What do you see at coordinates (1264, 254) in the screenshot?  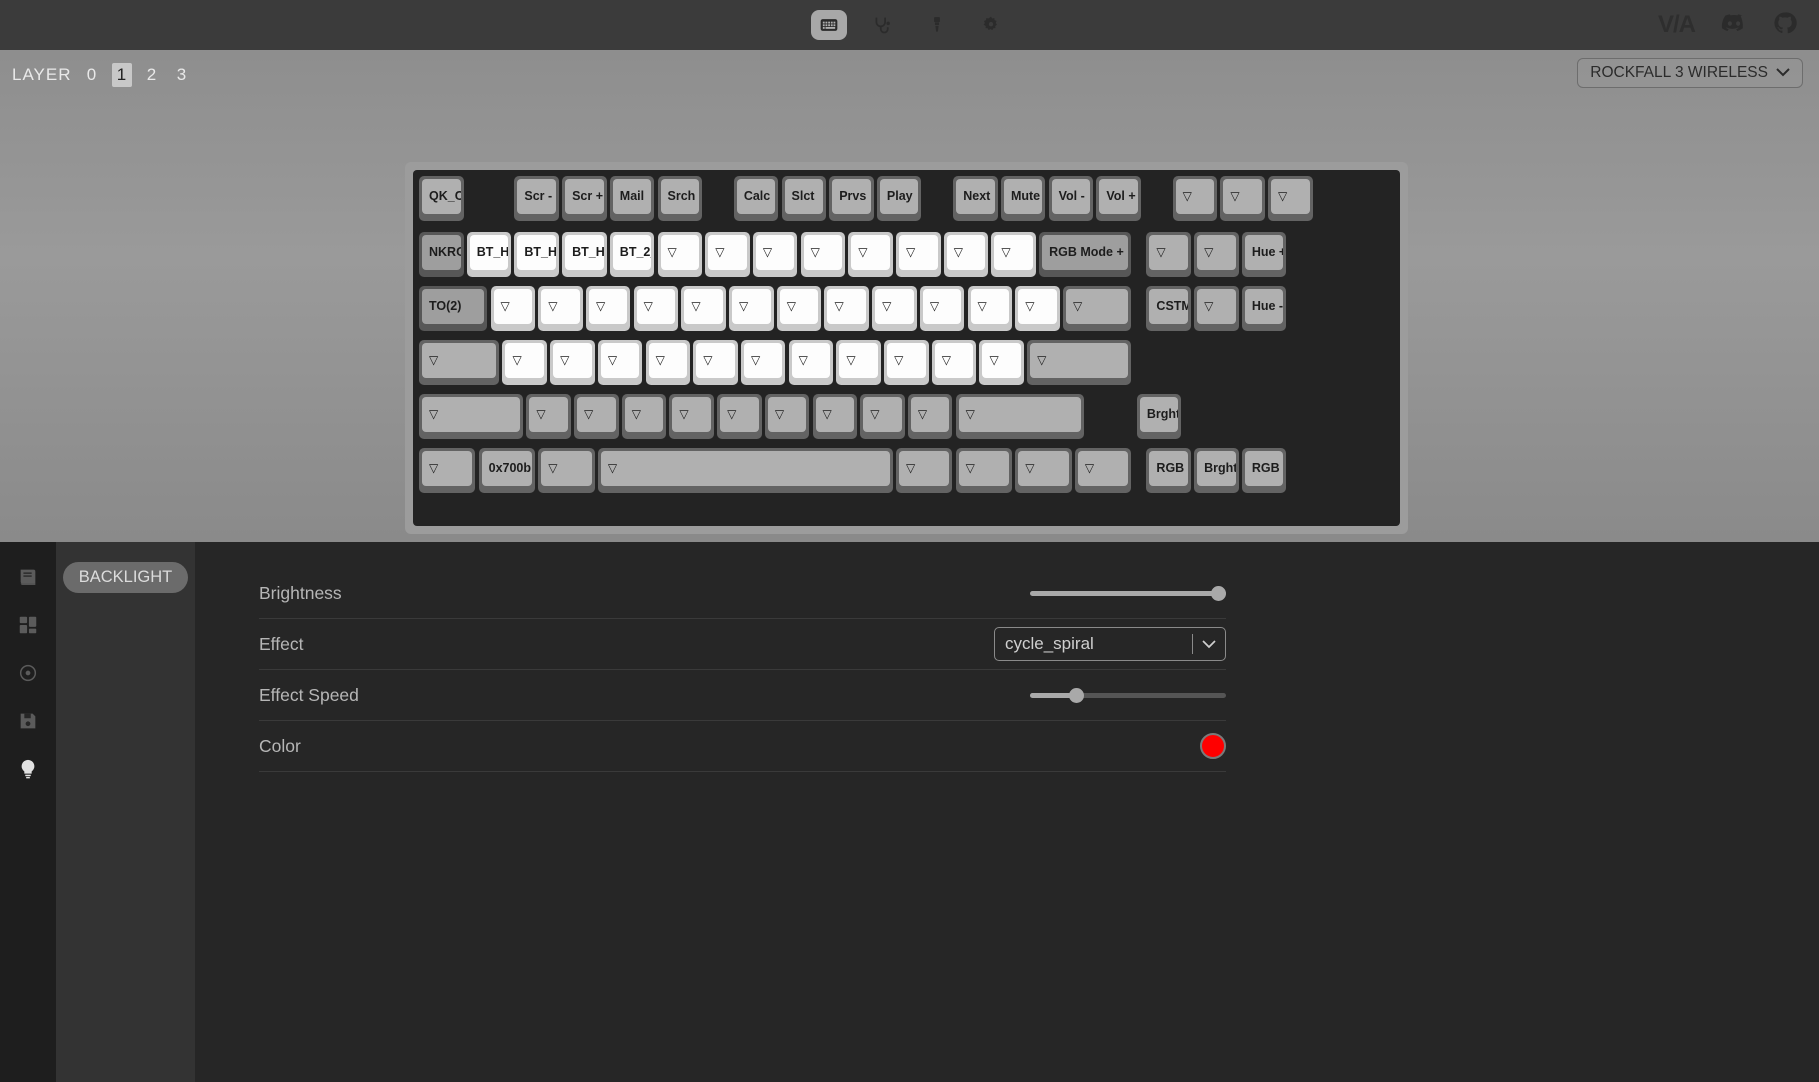 I see `key: Hue +` at bounding box center [1264, 254].